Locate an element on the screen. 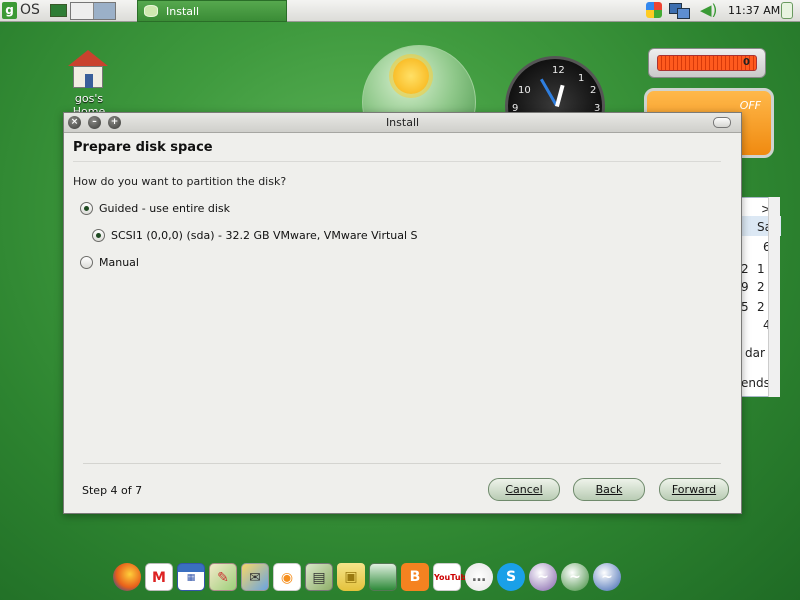 This screenshot has height=600, width=800. off-label: OFF is located at coordinates (750, 105).